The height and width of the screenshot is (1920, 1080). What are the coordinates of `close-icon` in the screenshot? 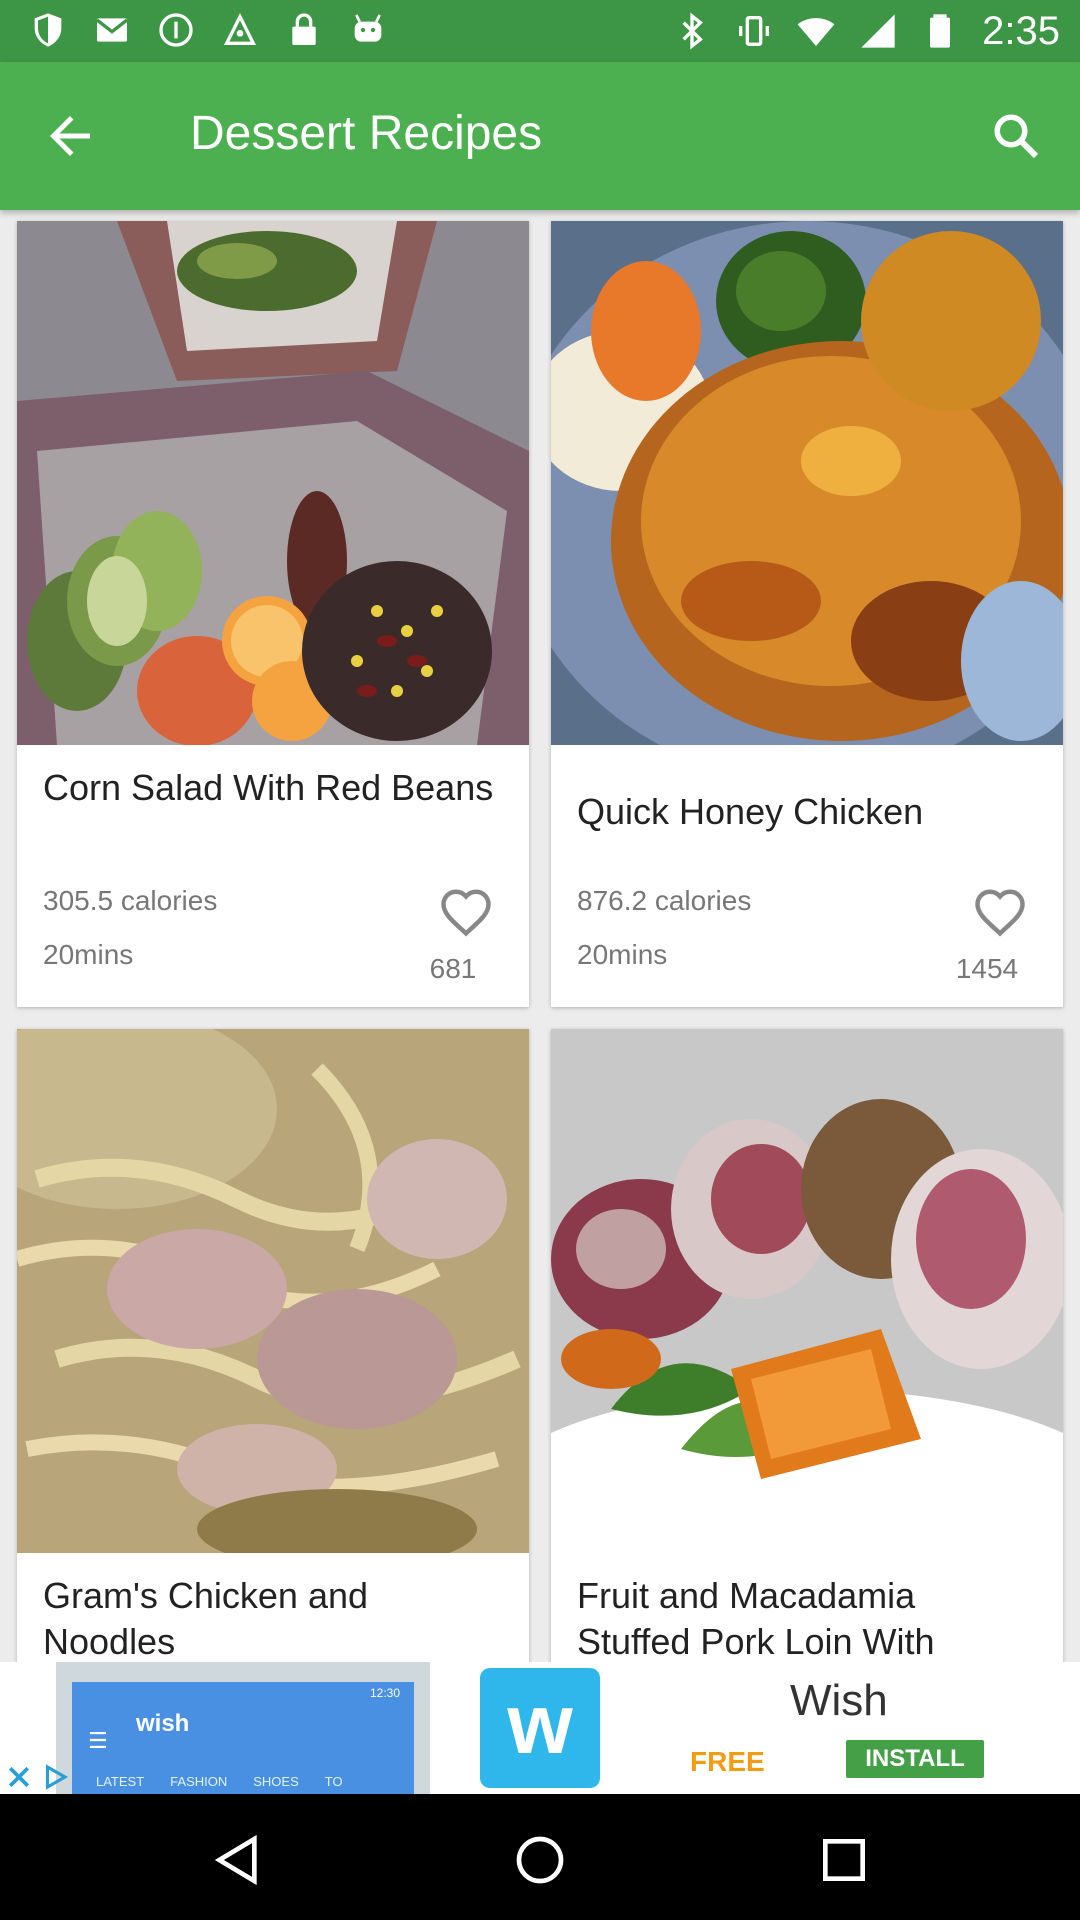 It's located at (19, 1777).